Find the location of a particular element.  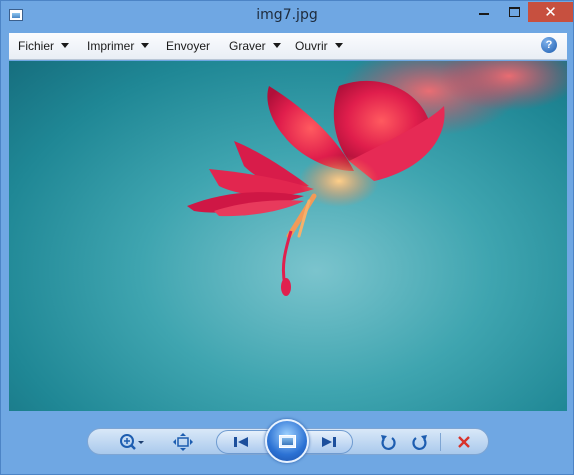

minimize-icon is located at coordinates (484, 14).